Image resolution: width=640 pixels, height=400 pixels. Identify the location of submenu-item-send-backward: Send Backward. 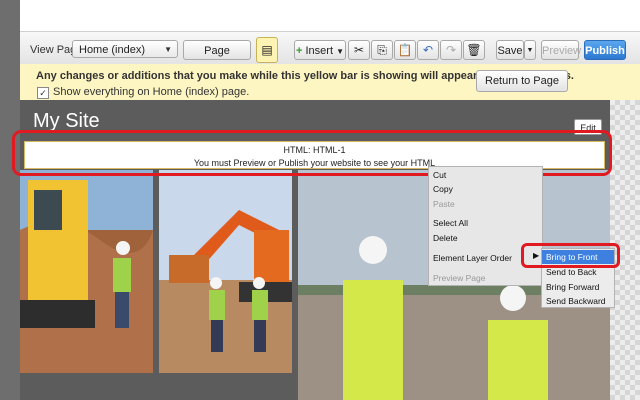
(576, 301).